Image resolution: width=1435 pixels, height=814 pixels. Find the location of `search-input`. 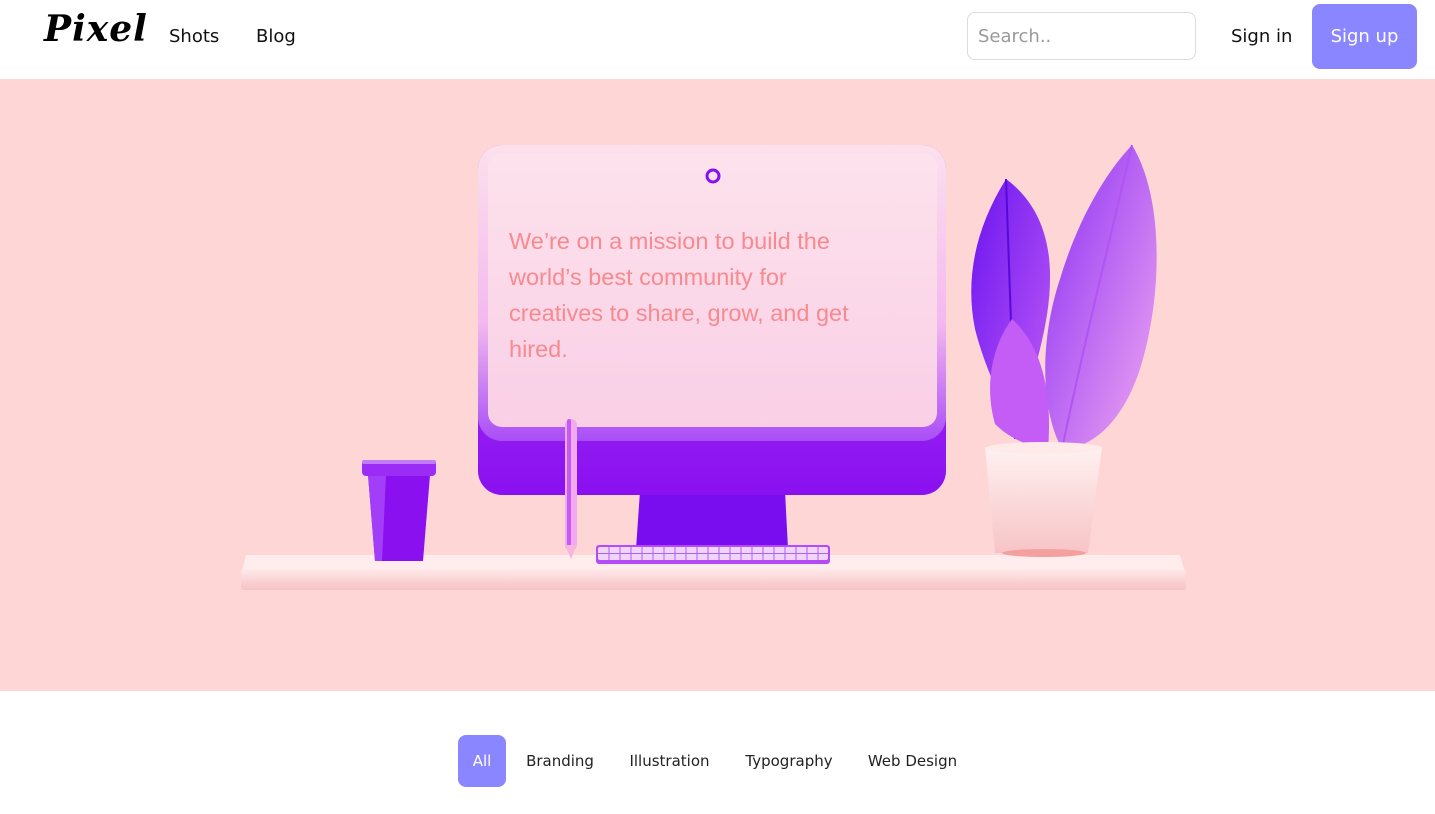

search-input is located at coordinates (1081, 36).